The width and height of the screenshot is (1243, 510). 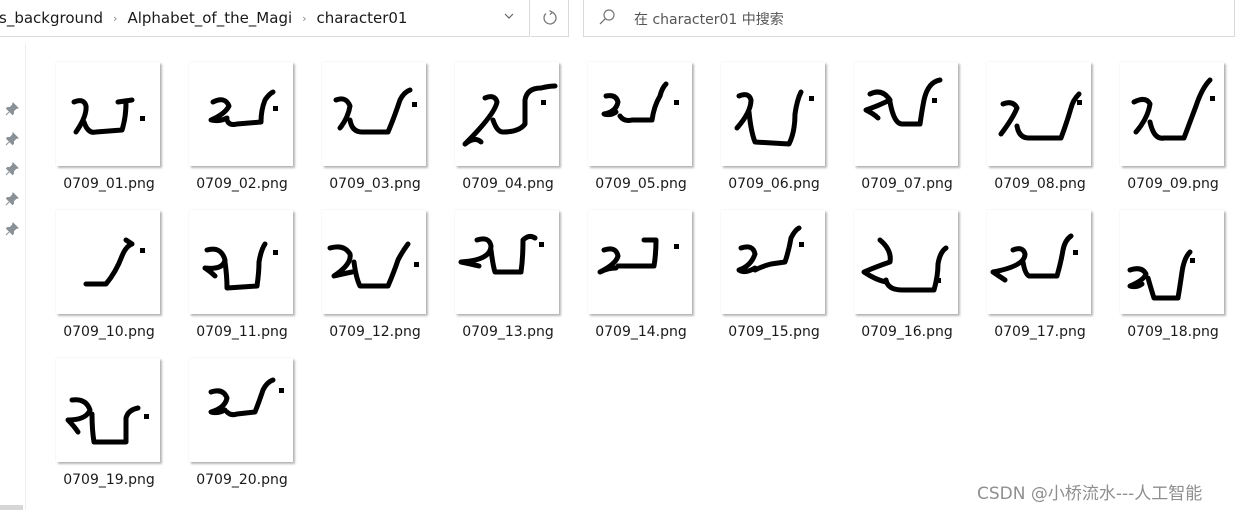 I want to click on breadcrumb-item-background: s_background, so click(x=51, y=18).